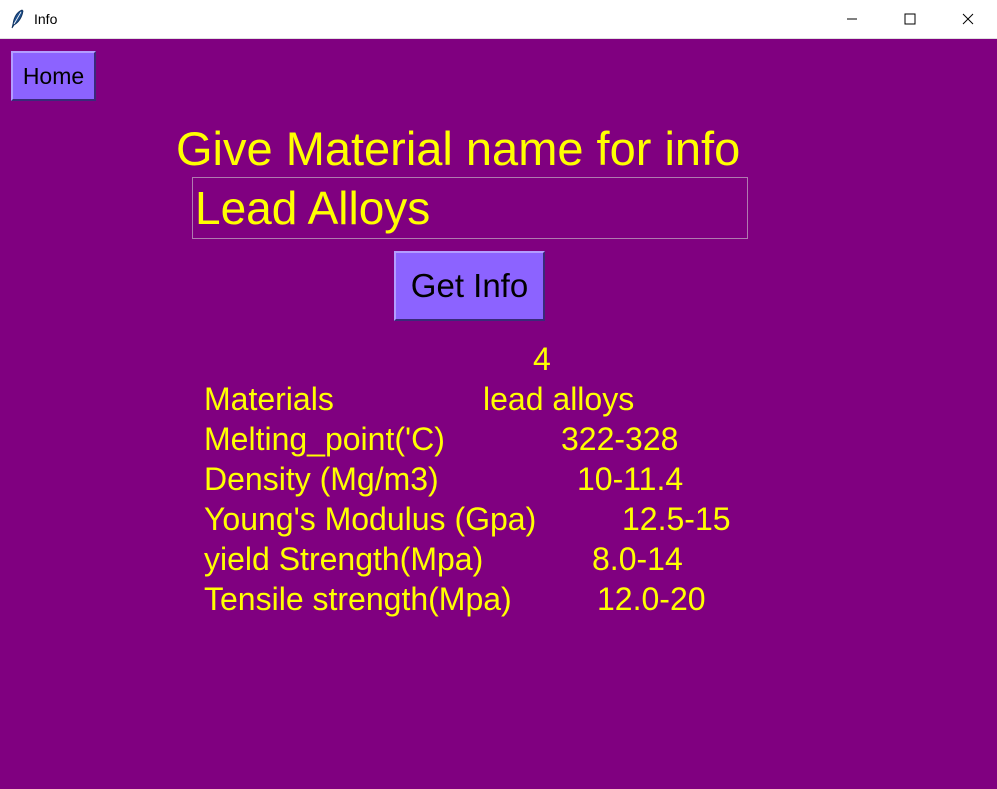 The width and height of the screenshot is (997, 789). What do you see at coordinates (269, 399) in the screenshot?
I see `materials-label: Materials` at bounding box center [269, 399].